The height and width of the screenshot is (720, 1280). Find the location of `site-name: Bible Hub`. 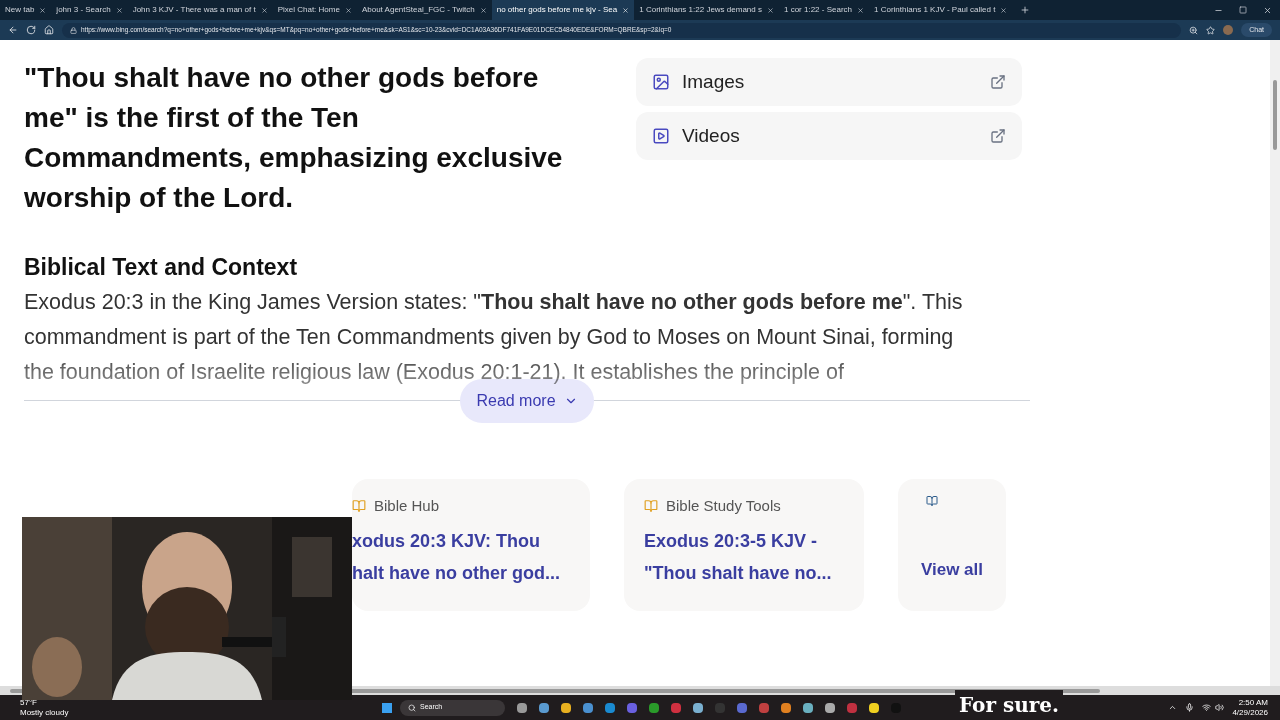

site-name: Bible Hub is located at coordinates (407, 505).